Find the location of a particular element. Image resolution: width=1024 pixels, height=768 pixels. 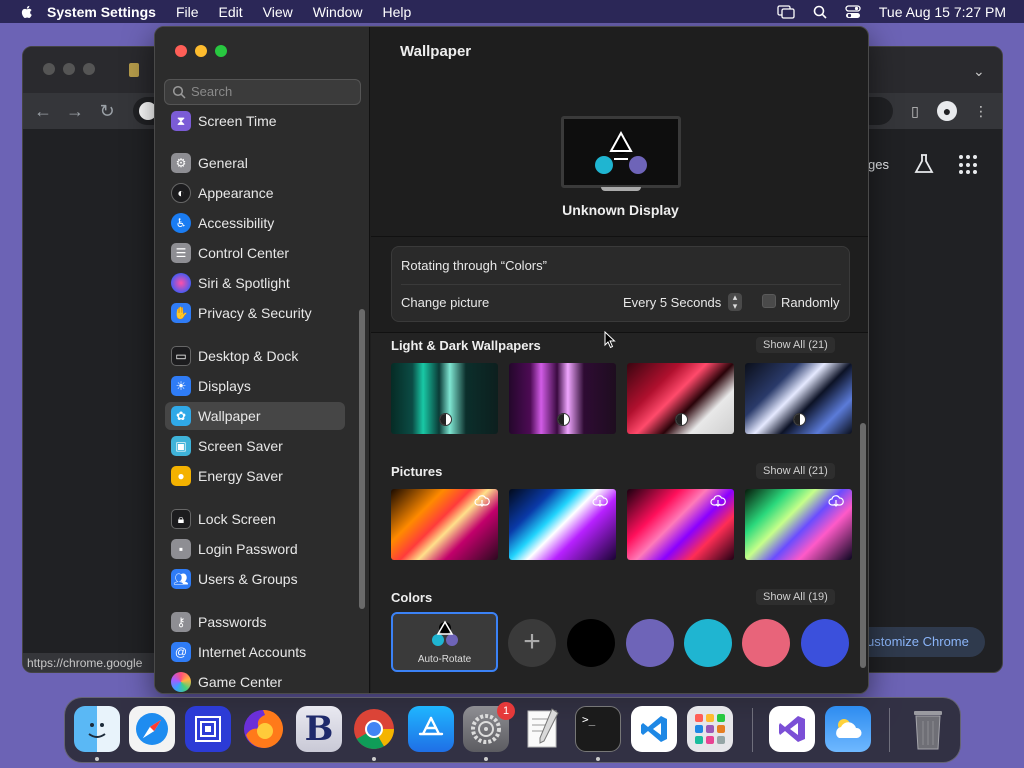

dock-vscode-icon is located at coordinates (654, 729).